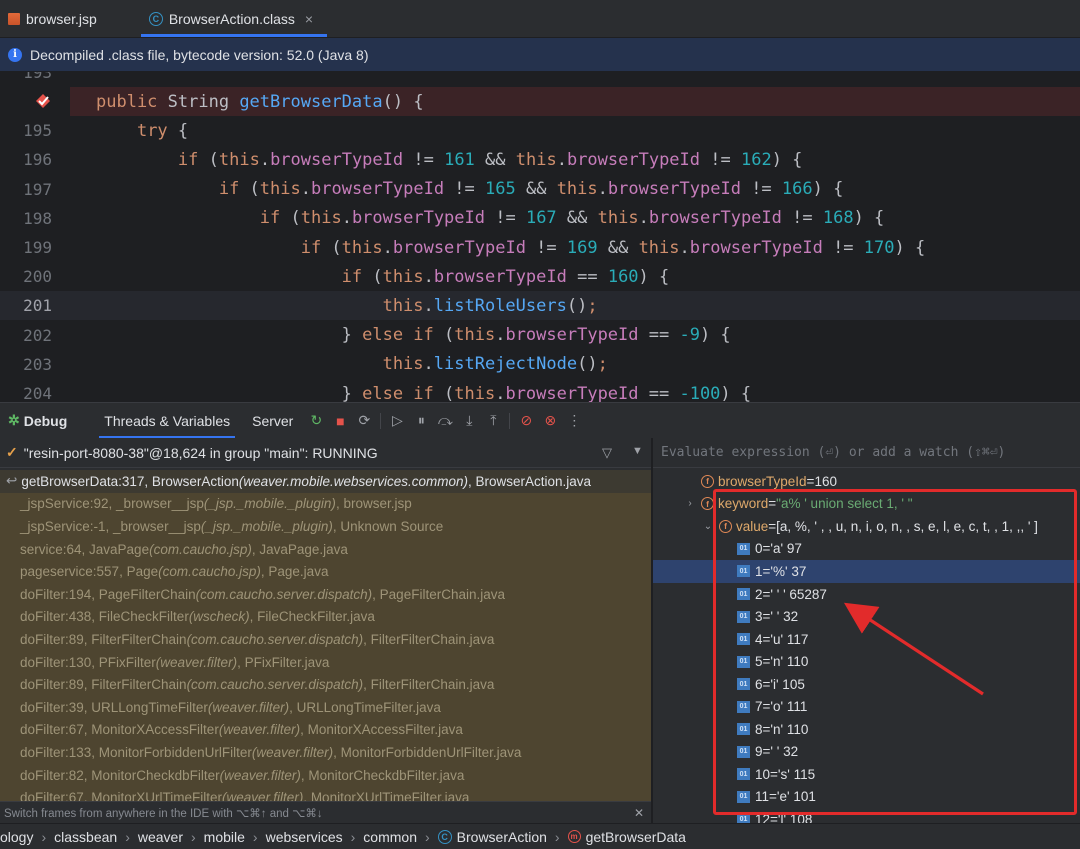  Describe the element at coordinates (540, 276) in the screenshot. I see `code-line: 200 if (this. browserTypeId == 160) {` at that location.